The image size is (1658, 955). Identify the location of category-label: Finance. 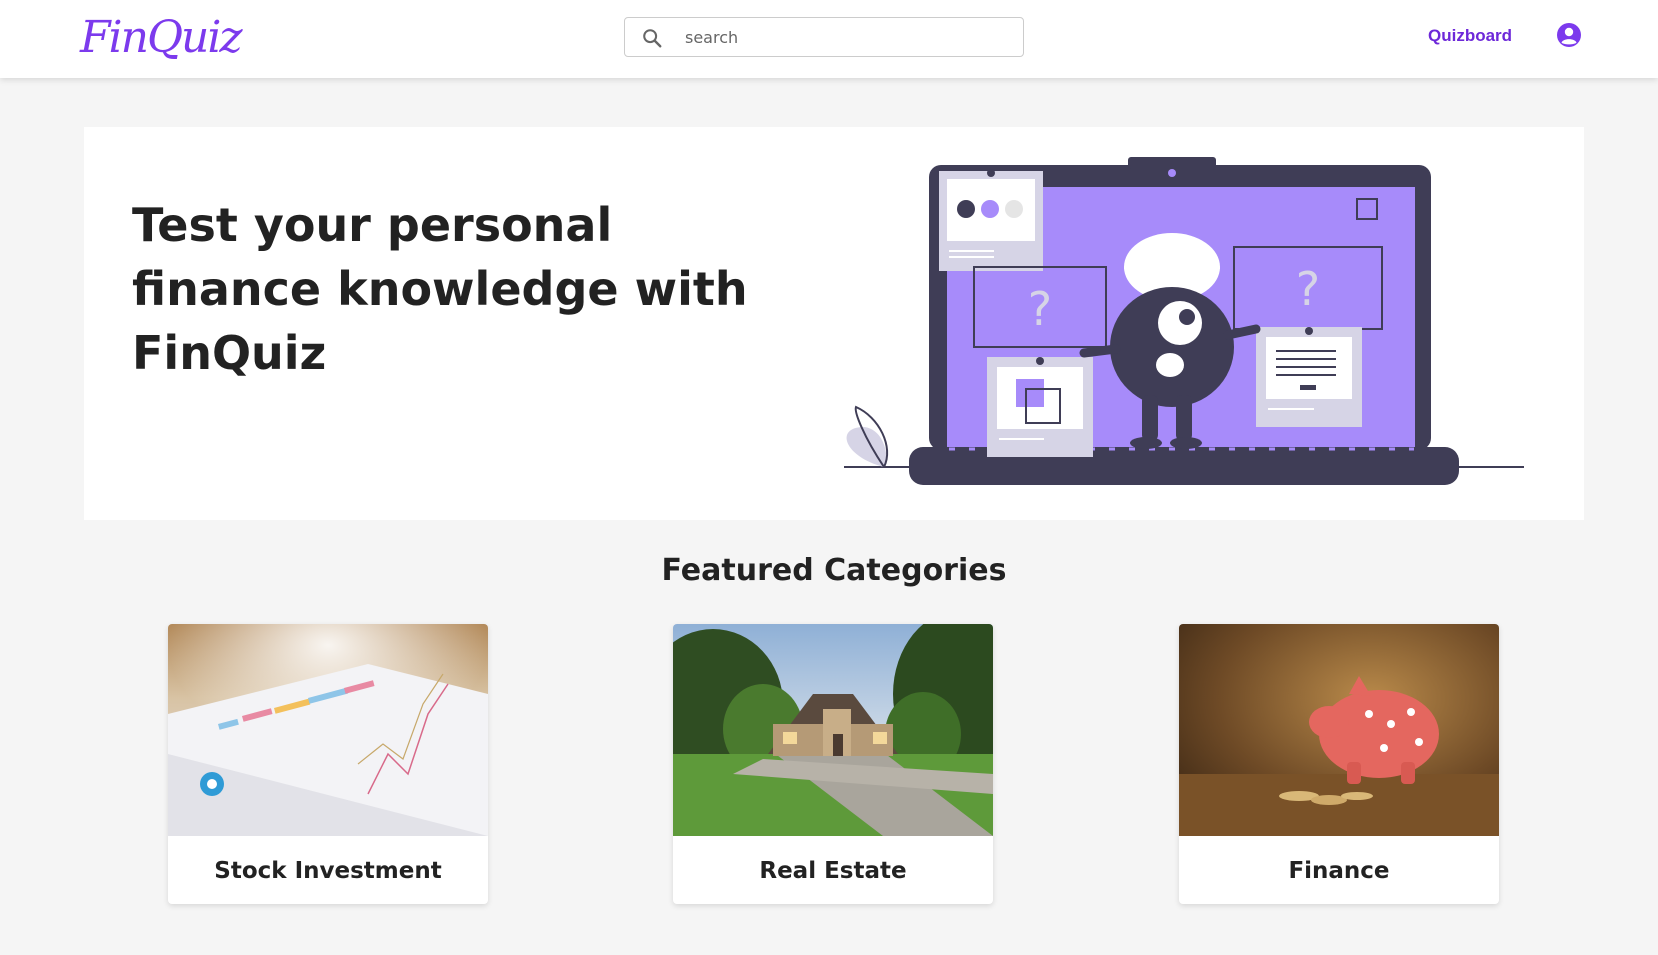
(1339, 871).